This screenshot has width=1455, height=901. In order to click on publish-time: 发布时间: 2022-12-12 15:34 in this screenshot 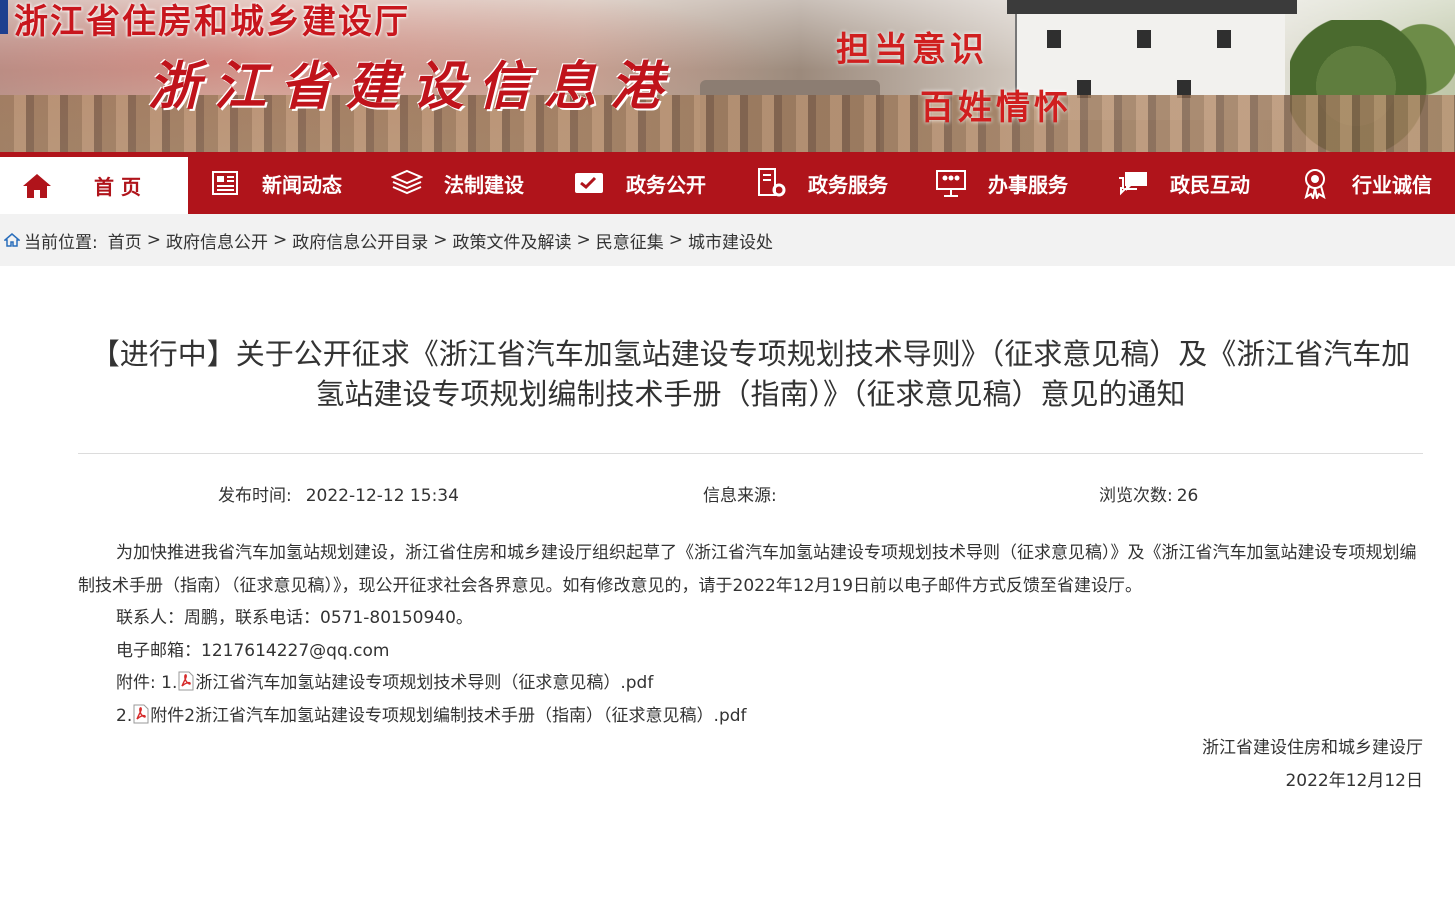, I will do `click(338, 493)`.